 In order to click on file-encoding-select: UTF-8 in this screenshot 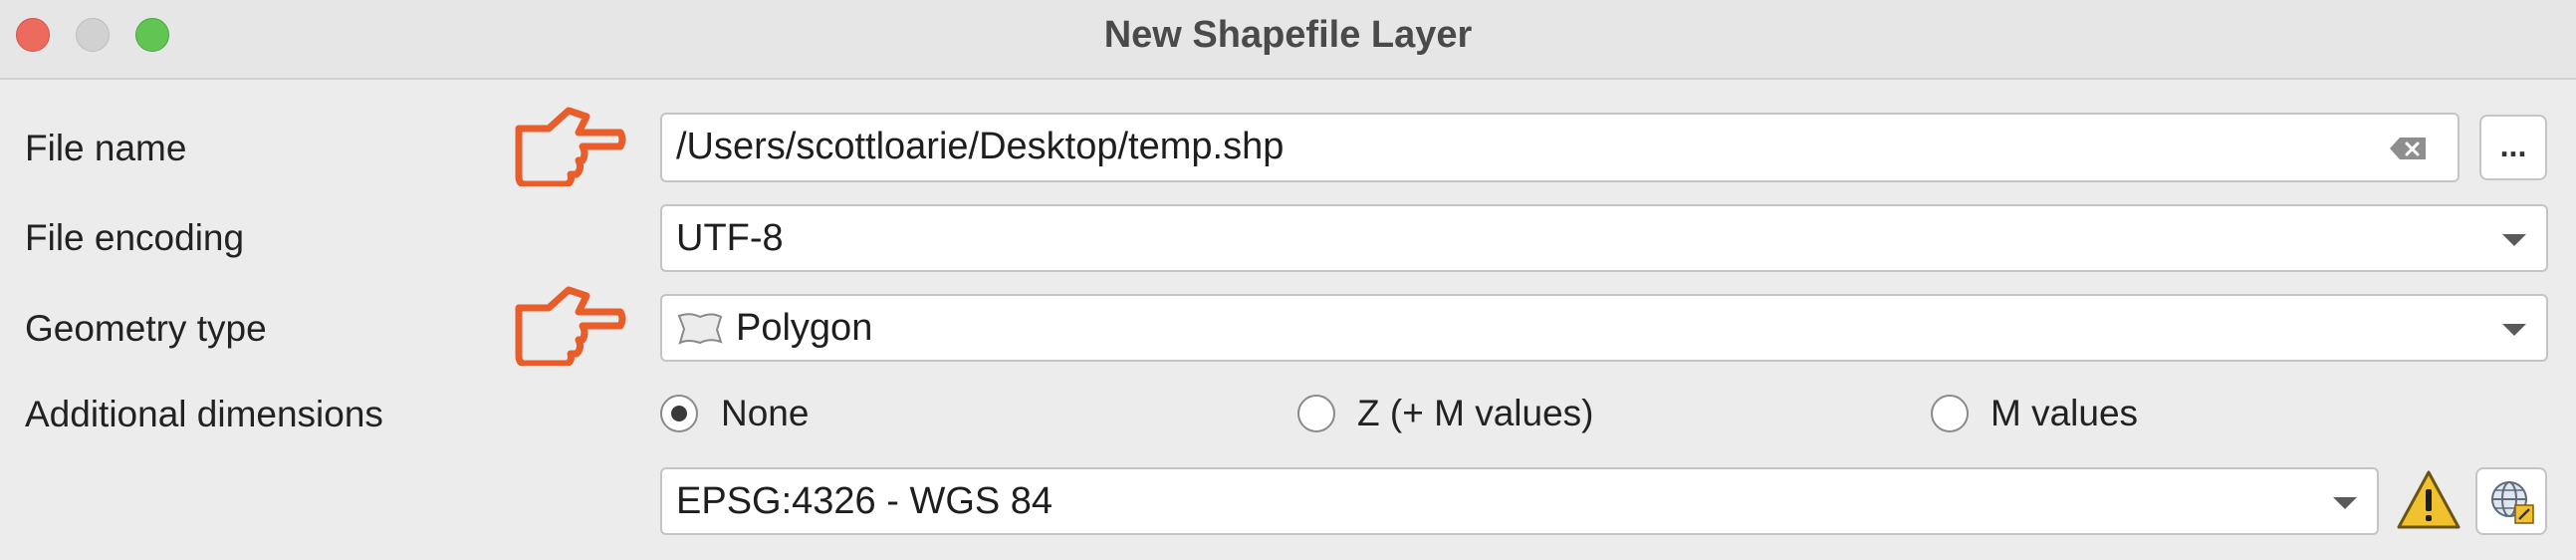, I will do `click(1604, 238)`.